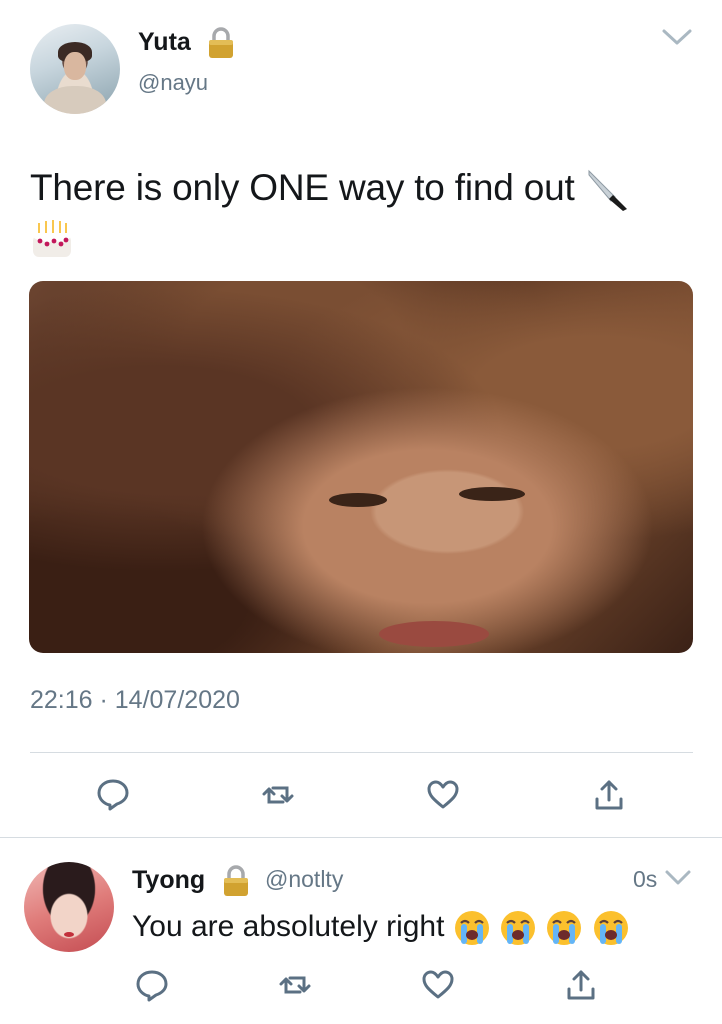  Describe the element at coordinates (75, 100) in the screenshot. I see `avatar-body` at that location.